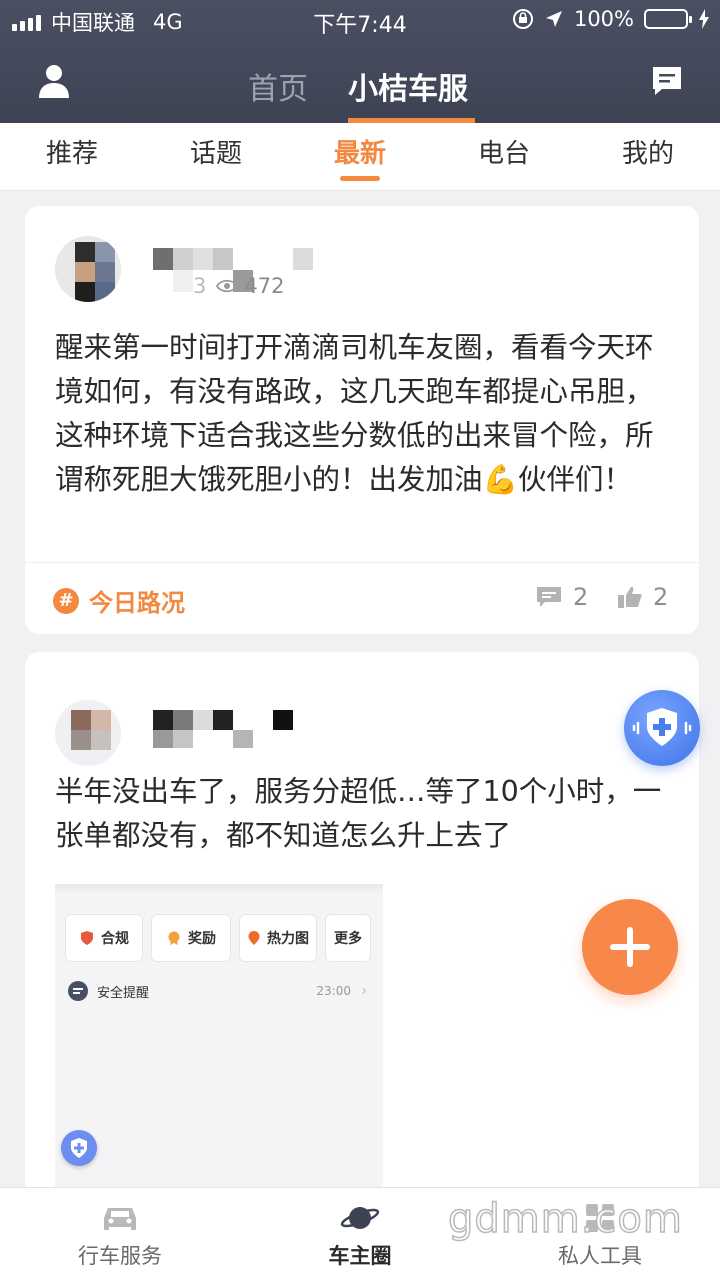 The image size is (720, 1280). Describe the element at coordinates (581, 597) in the screenshot. I see `comment-count: 2` at that location.